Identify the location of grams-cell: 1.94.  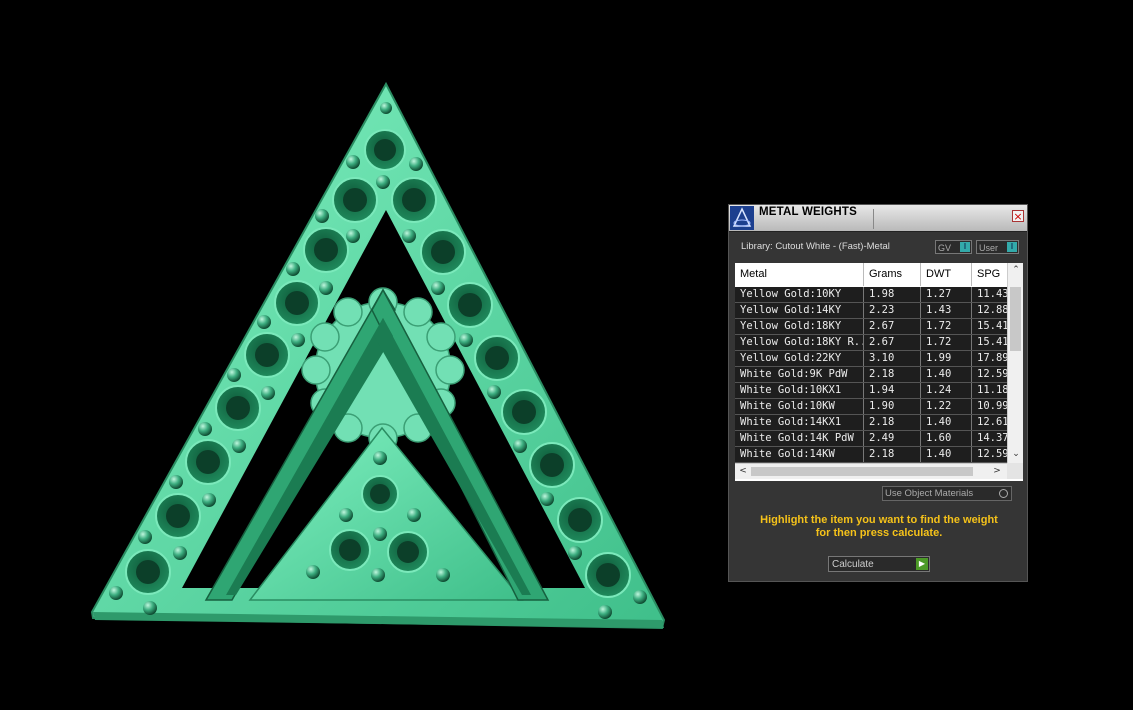
(892, 390).